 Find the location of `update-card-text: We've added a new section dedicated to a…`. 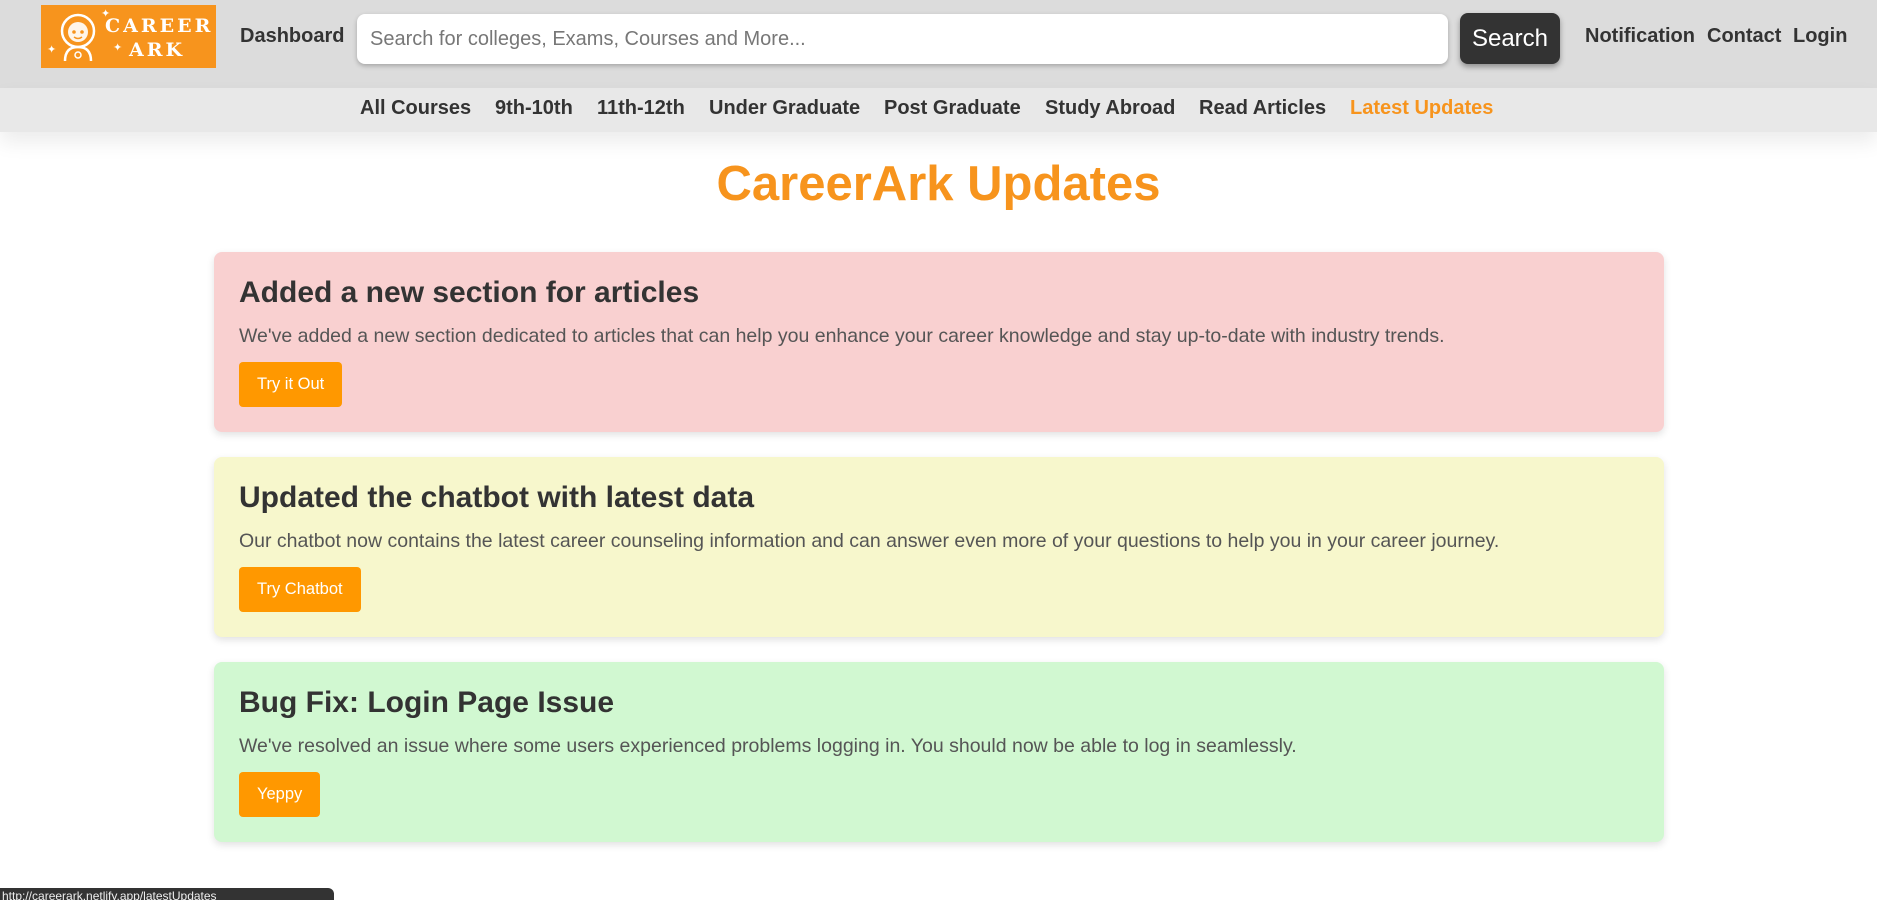

update-card-text: We've added a new section dedicated to a… is located at coordinates (842, 336).